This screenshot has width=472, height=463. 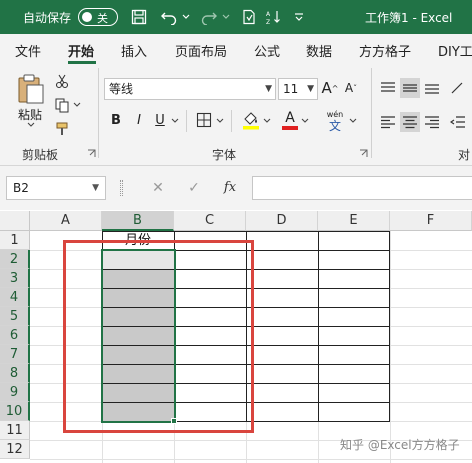 I want to click on increase-font-size-button: A ^, so click(x=330, y=88).